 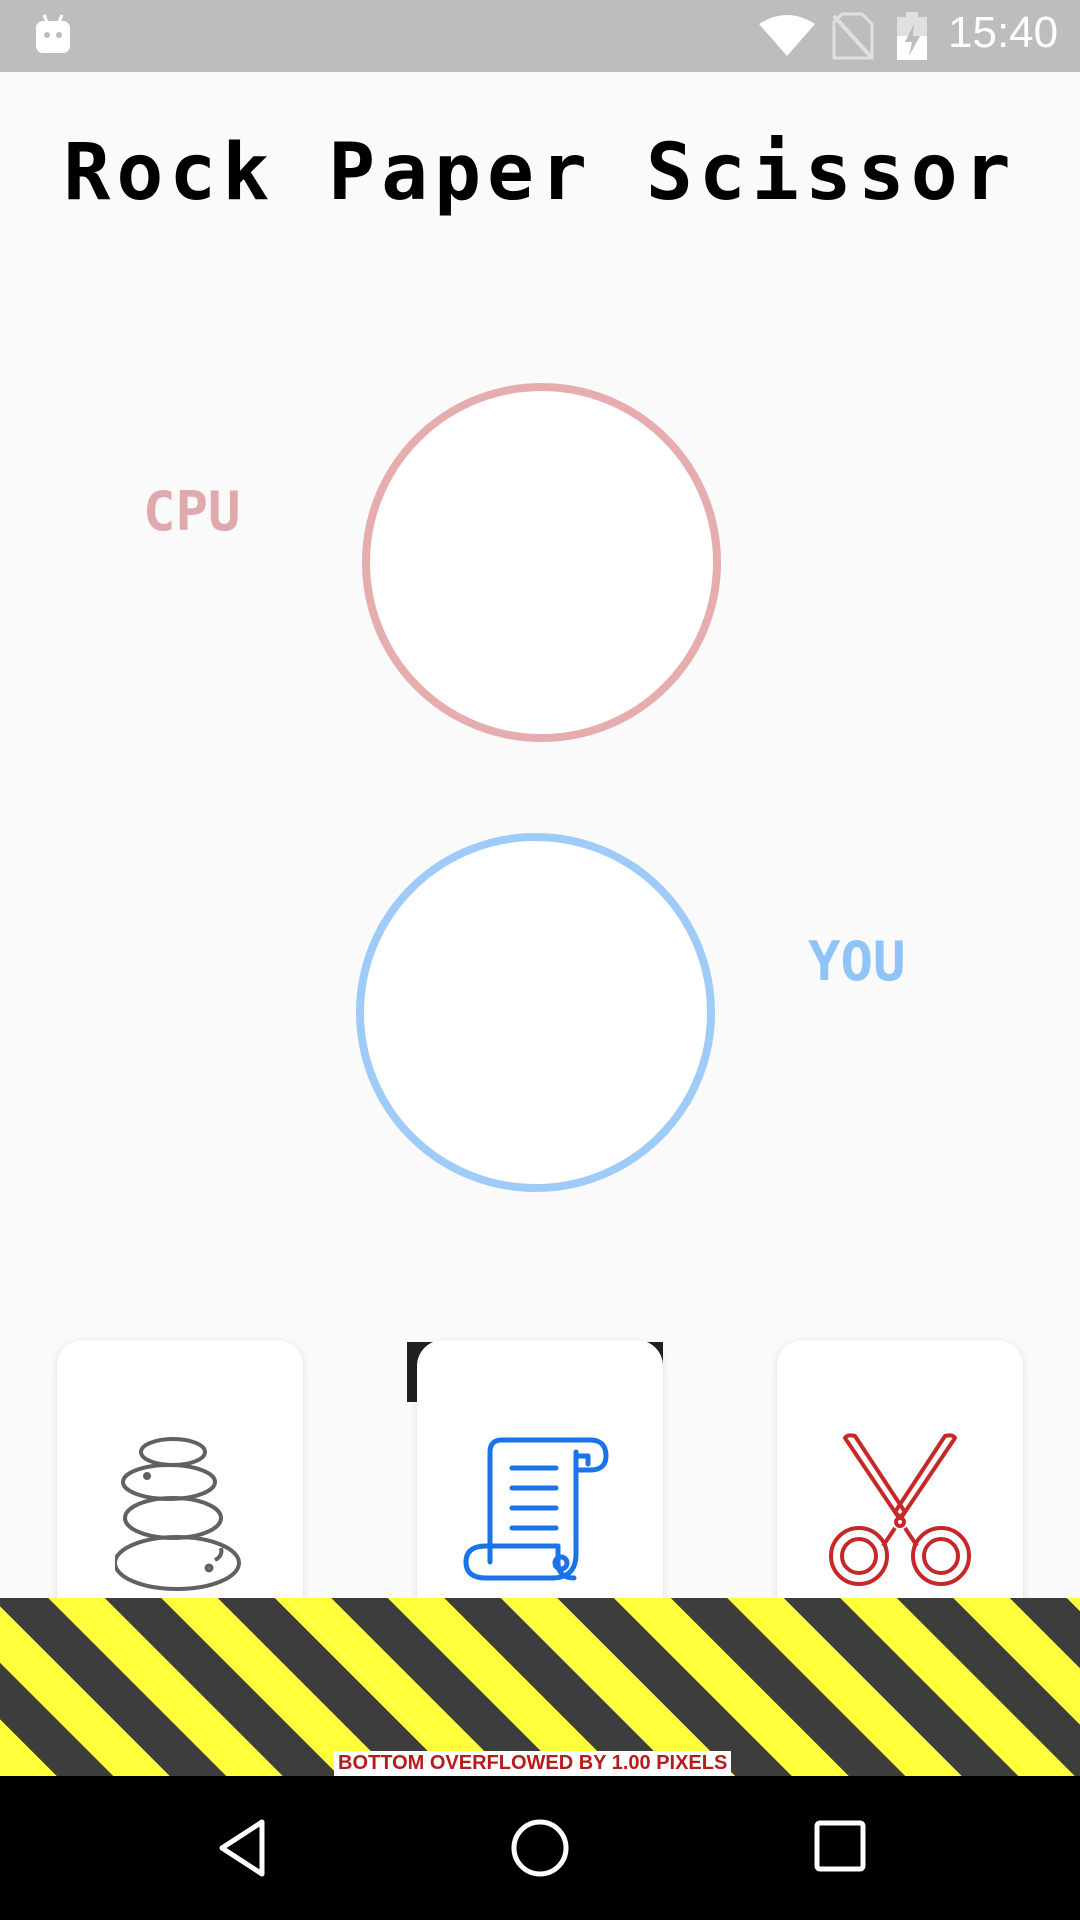 I want to click on scissor-button, so click(x=900, y=1490).